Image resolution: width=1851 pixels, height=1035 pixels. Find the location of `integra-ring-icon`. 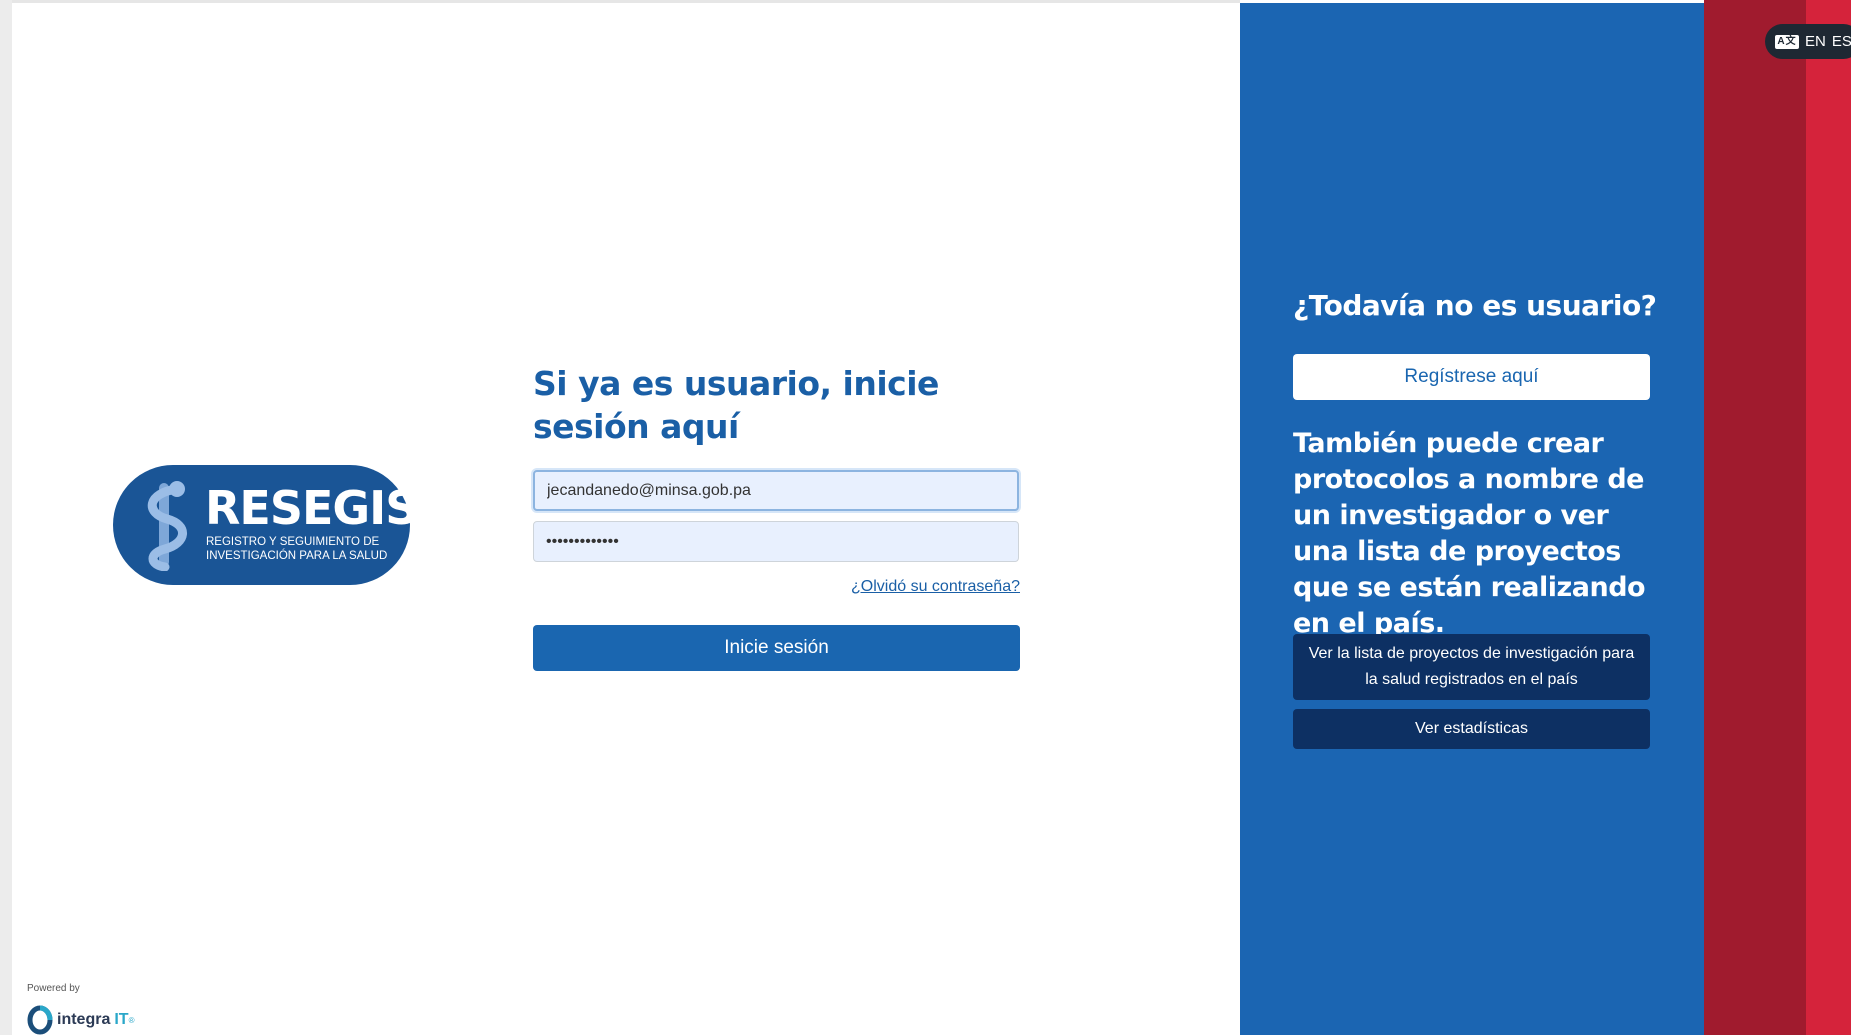

integra-ring-icon is located at coordinates (40, 1020).